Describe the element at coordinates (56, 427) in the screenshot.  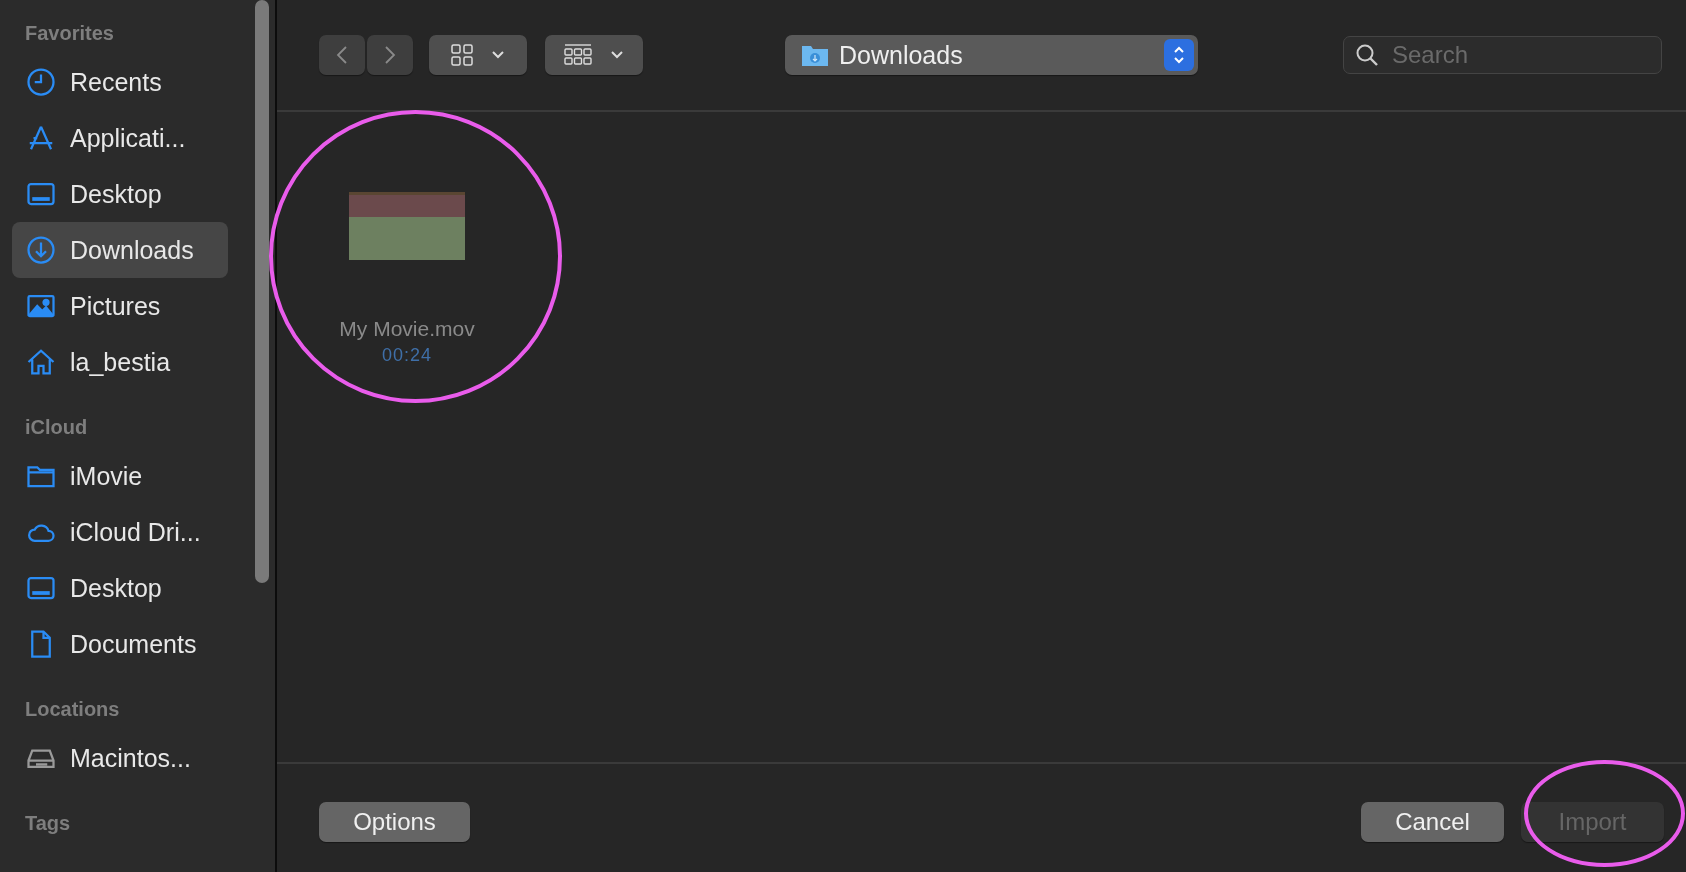
I see `section-heading: iCloud` at that location.